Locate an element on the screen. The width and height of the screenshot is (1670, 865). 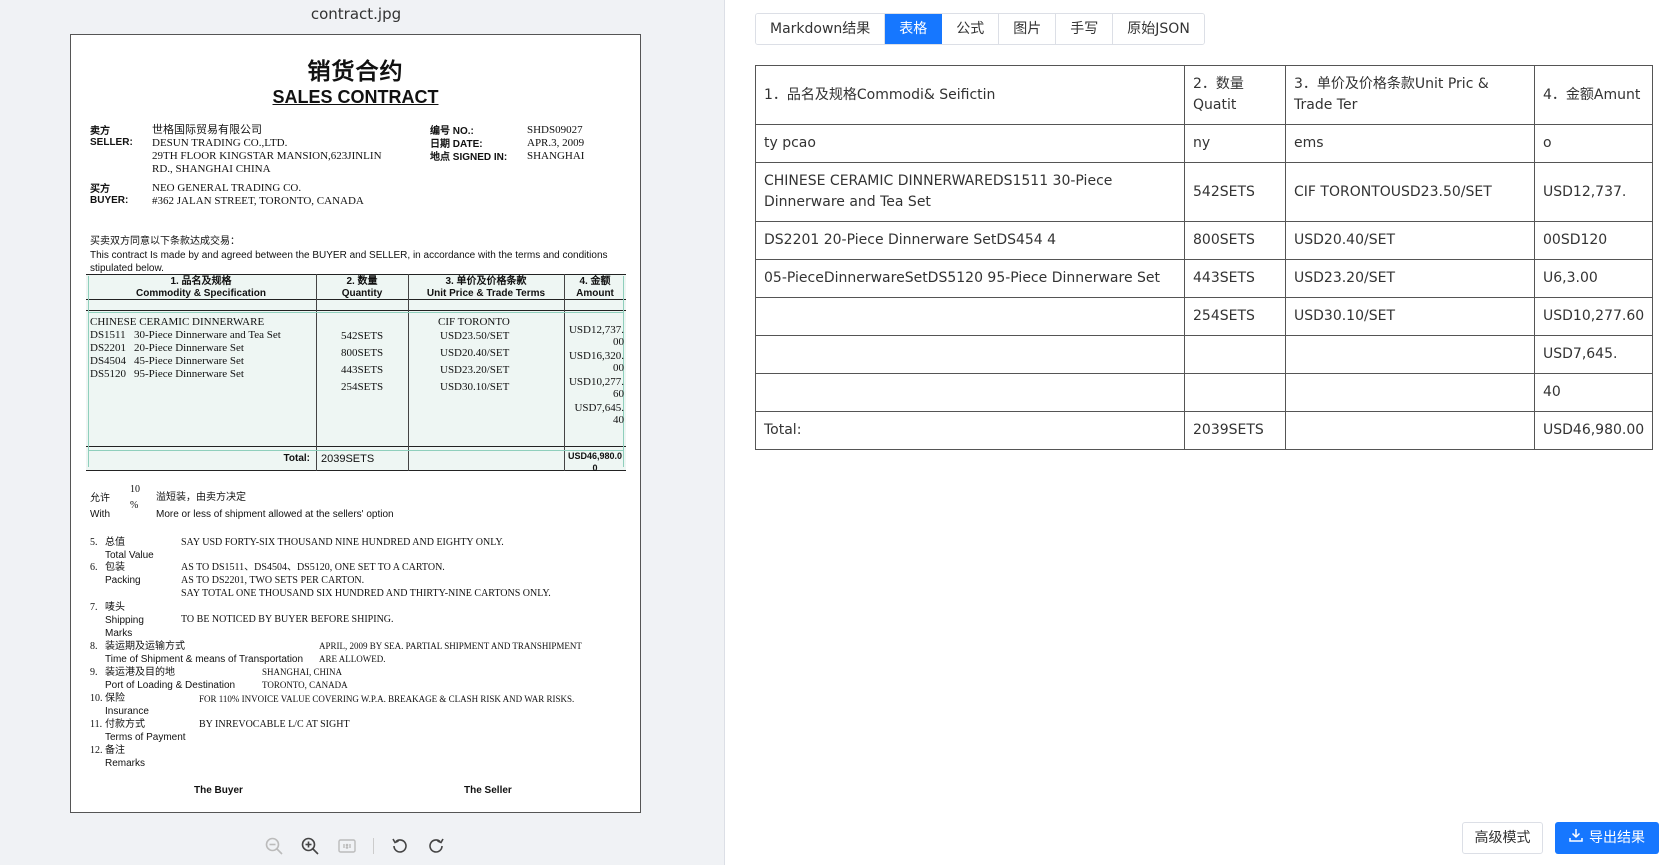
tab-images: 图片 is located at coordinates (1028, 29).